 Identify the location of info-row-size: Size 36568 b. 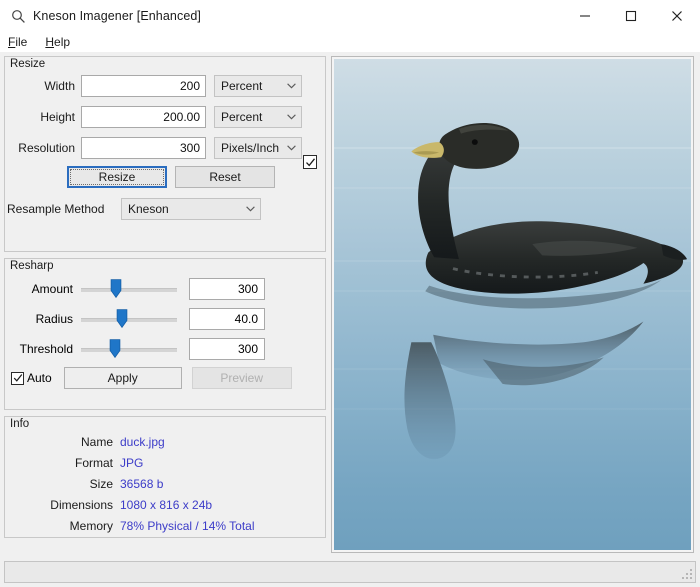
(165, 483).